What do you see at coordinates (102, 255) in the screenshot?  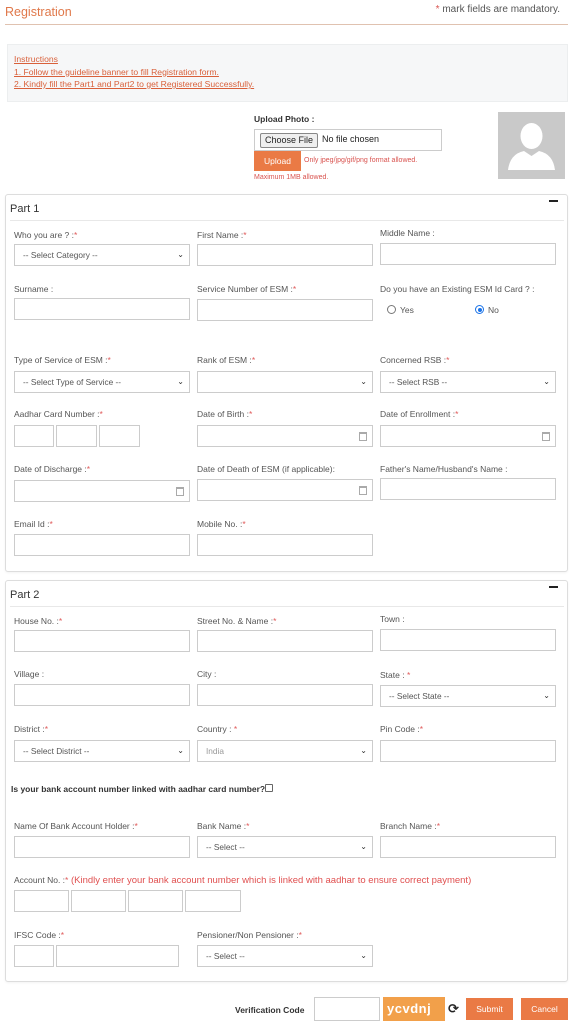 I see `category-select: -- Select Category -- ⌄` at bounding box center [102, 255].